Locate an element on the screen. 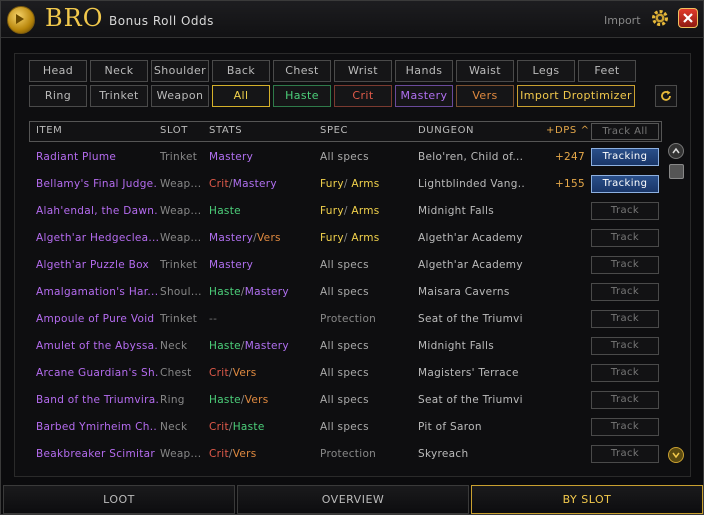  filter-chest: Chest is located at coordinates (302, 71).